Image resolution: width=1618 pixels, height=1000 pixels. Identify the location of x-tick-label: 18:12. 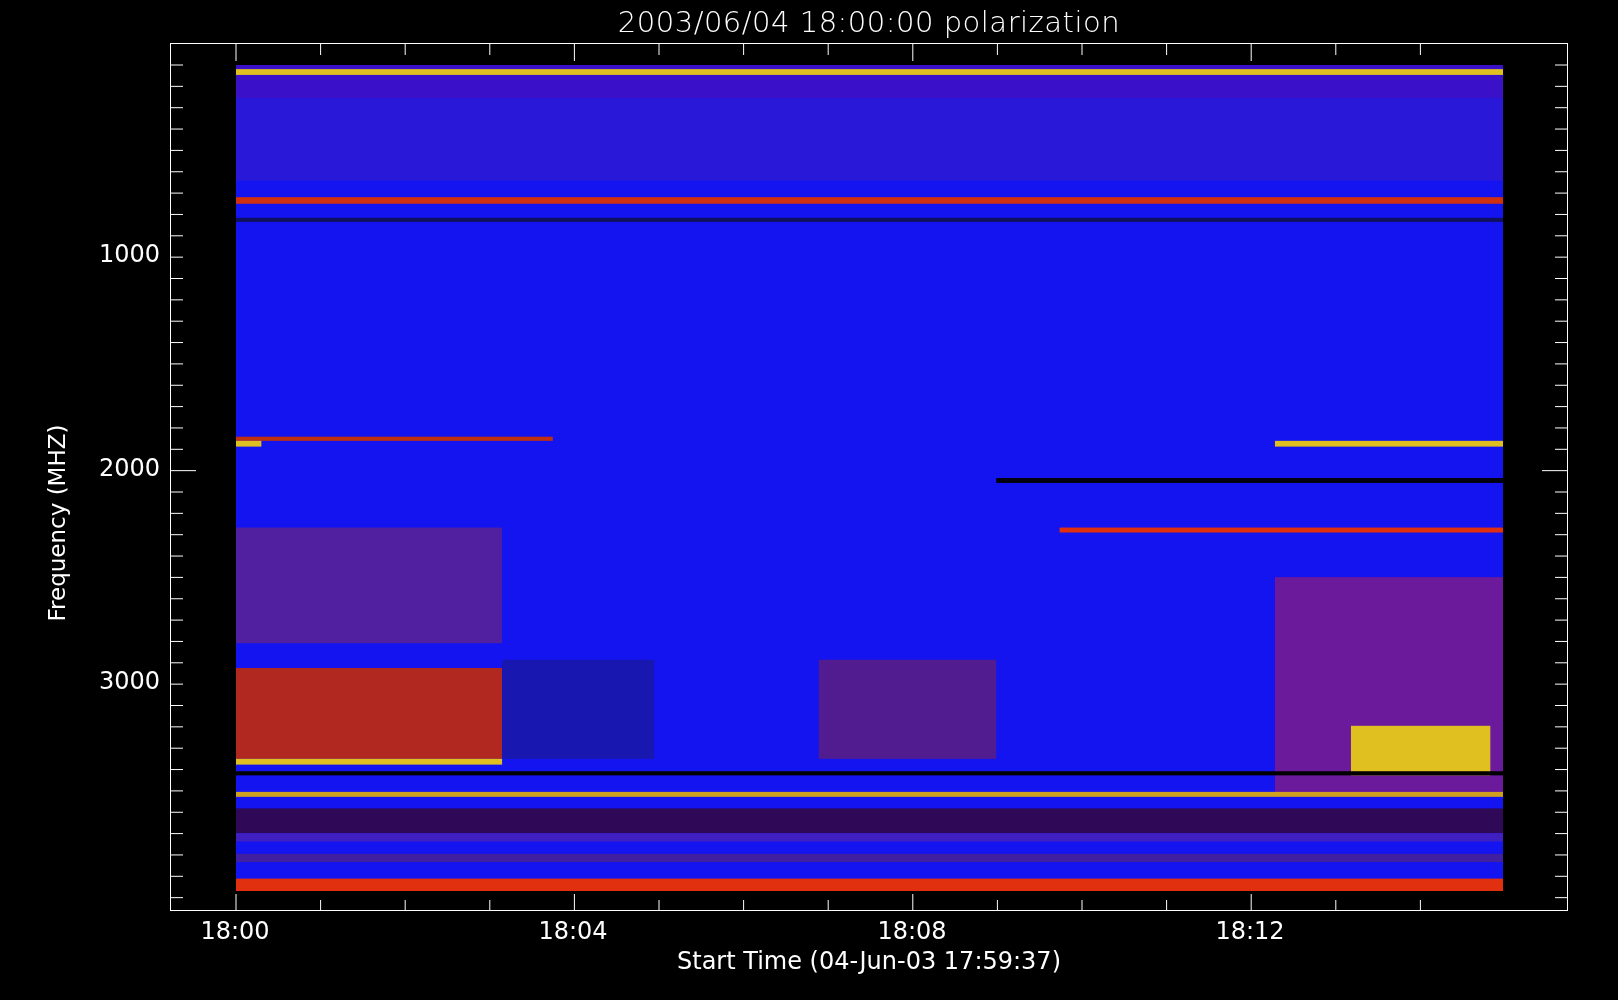
(1250, 931).